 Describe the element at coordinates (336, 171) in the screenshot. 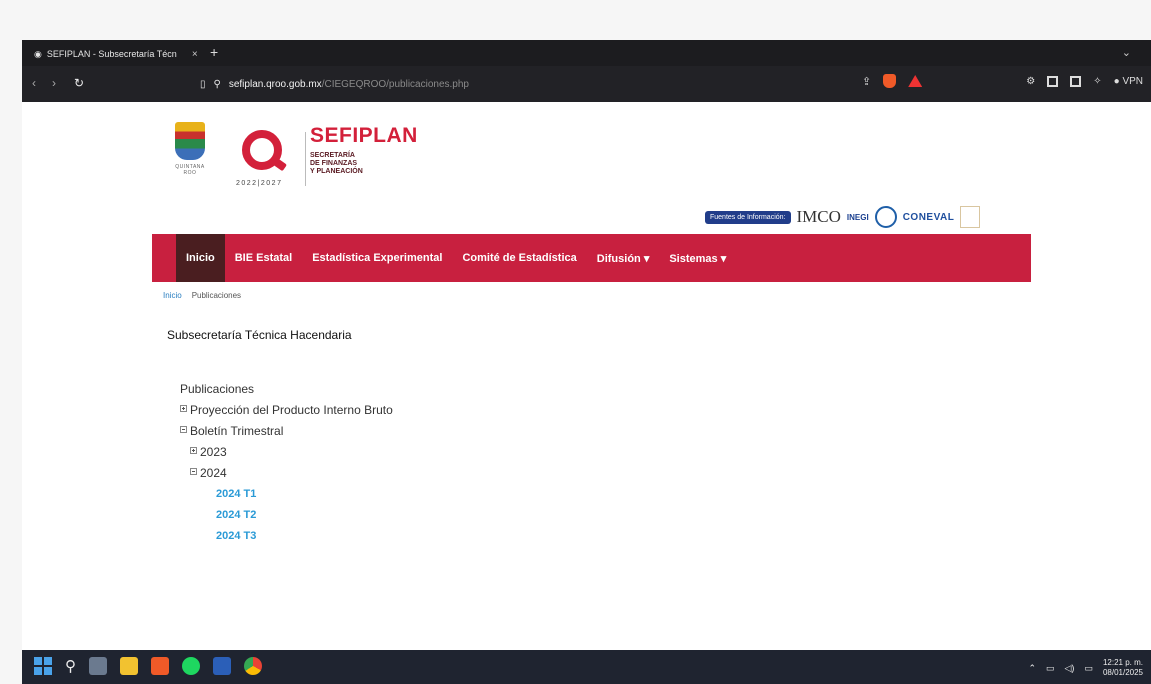

I see `brand-line-3: Y PLANEACIÓN` at that location.